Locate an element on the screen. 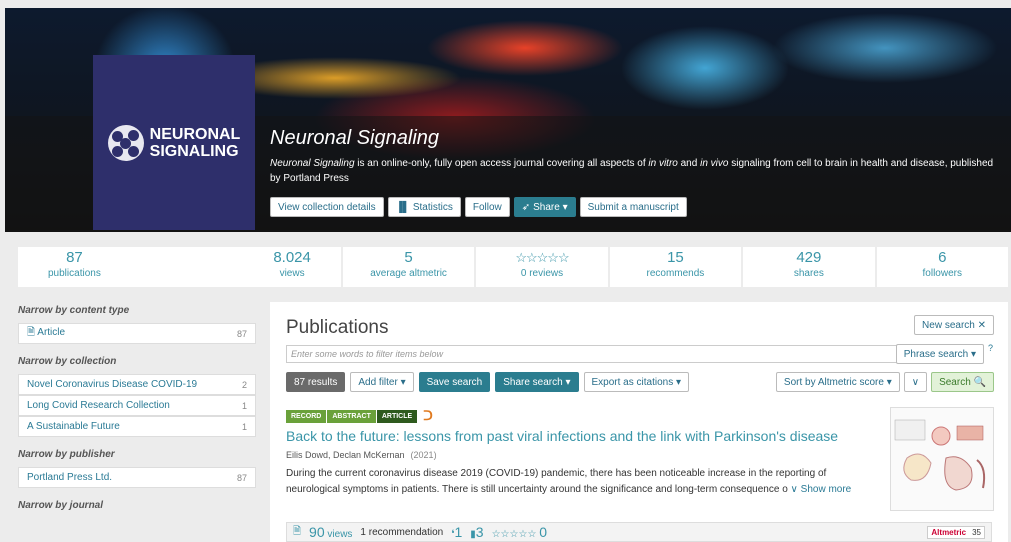  badge-article: ARTICLE is located at coordinates (397, 416).